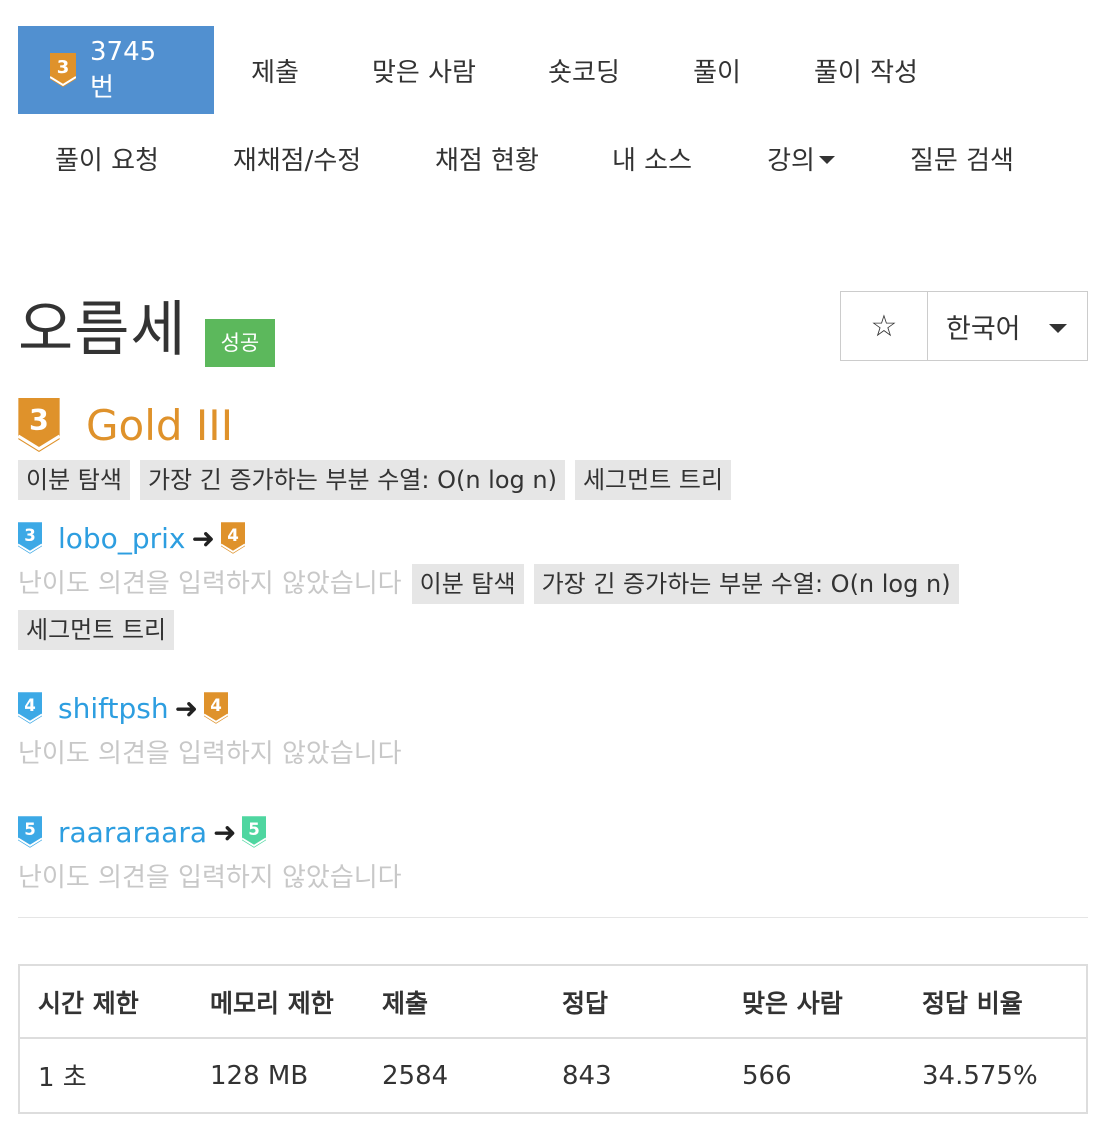 This screenshot has height=1134, width=1104. What do you see at coordinates (980, 1075) in the screenshot?
I see `value-accept-ratio: 34.575%` at bounding box center [980, 1075].